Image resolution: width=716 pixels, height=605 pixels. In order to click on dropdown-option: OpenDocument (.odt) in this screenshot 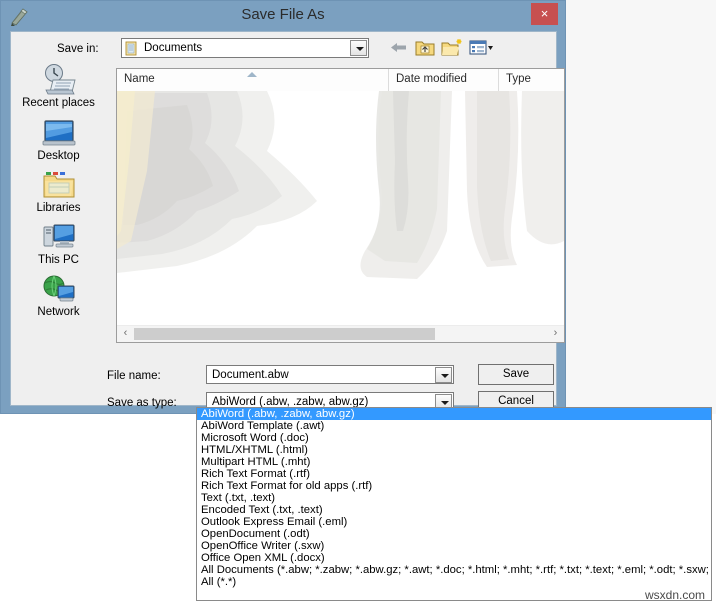, I will do `click(454, 534)`.